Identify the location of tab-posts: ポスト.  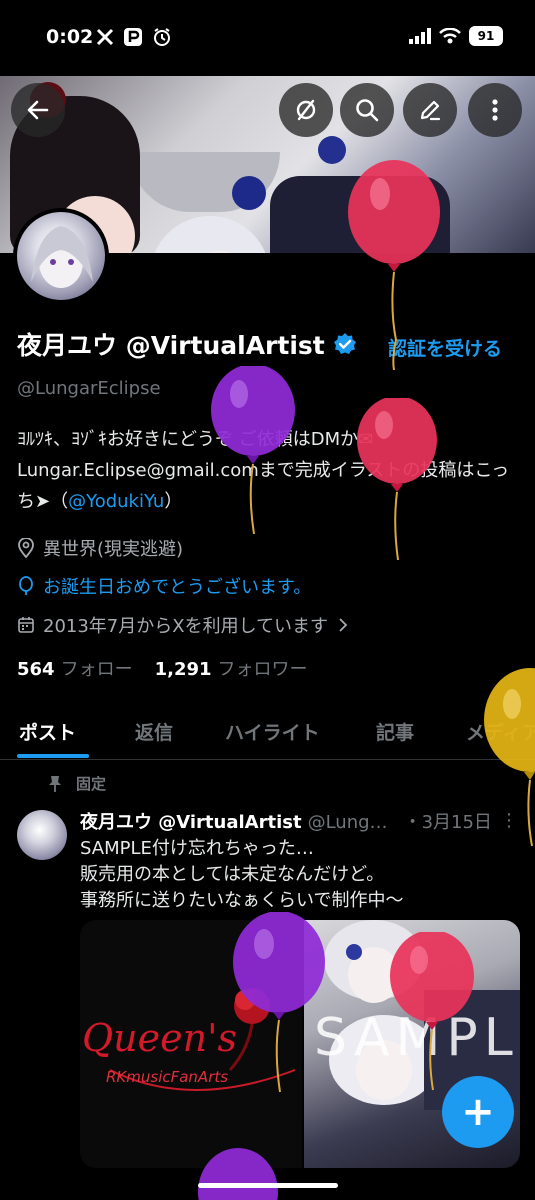
(47, 731).